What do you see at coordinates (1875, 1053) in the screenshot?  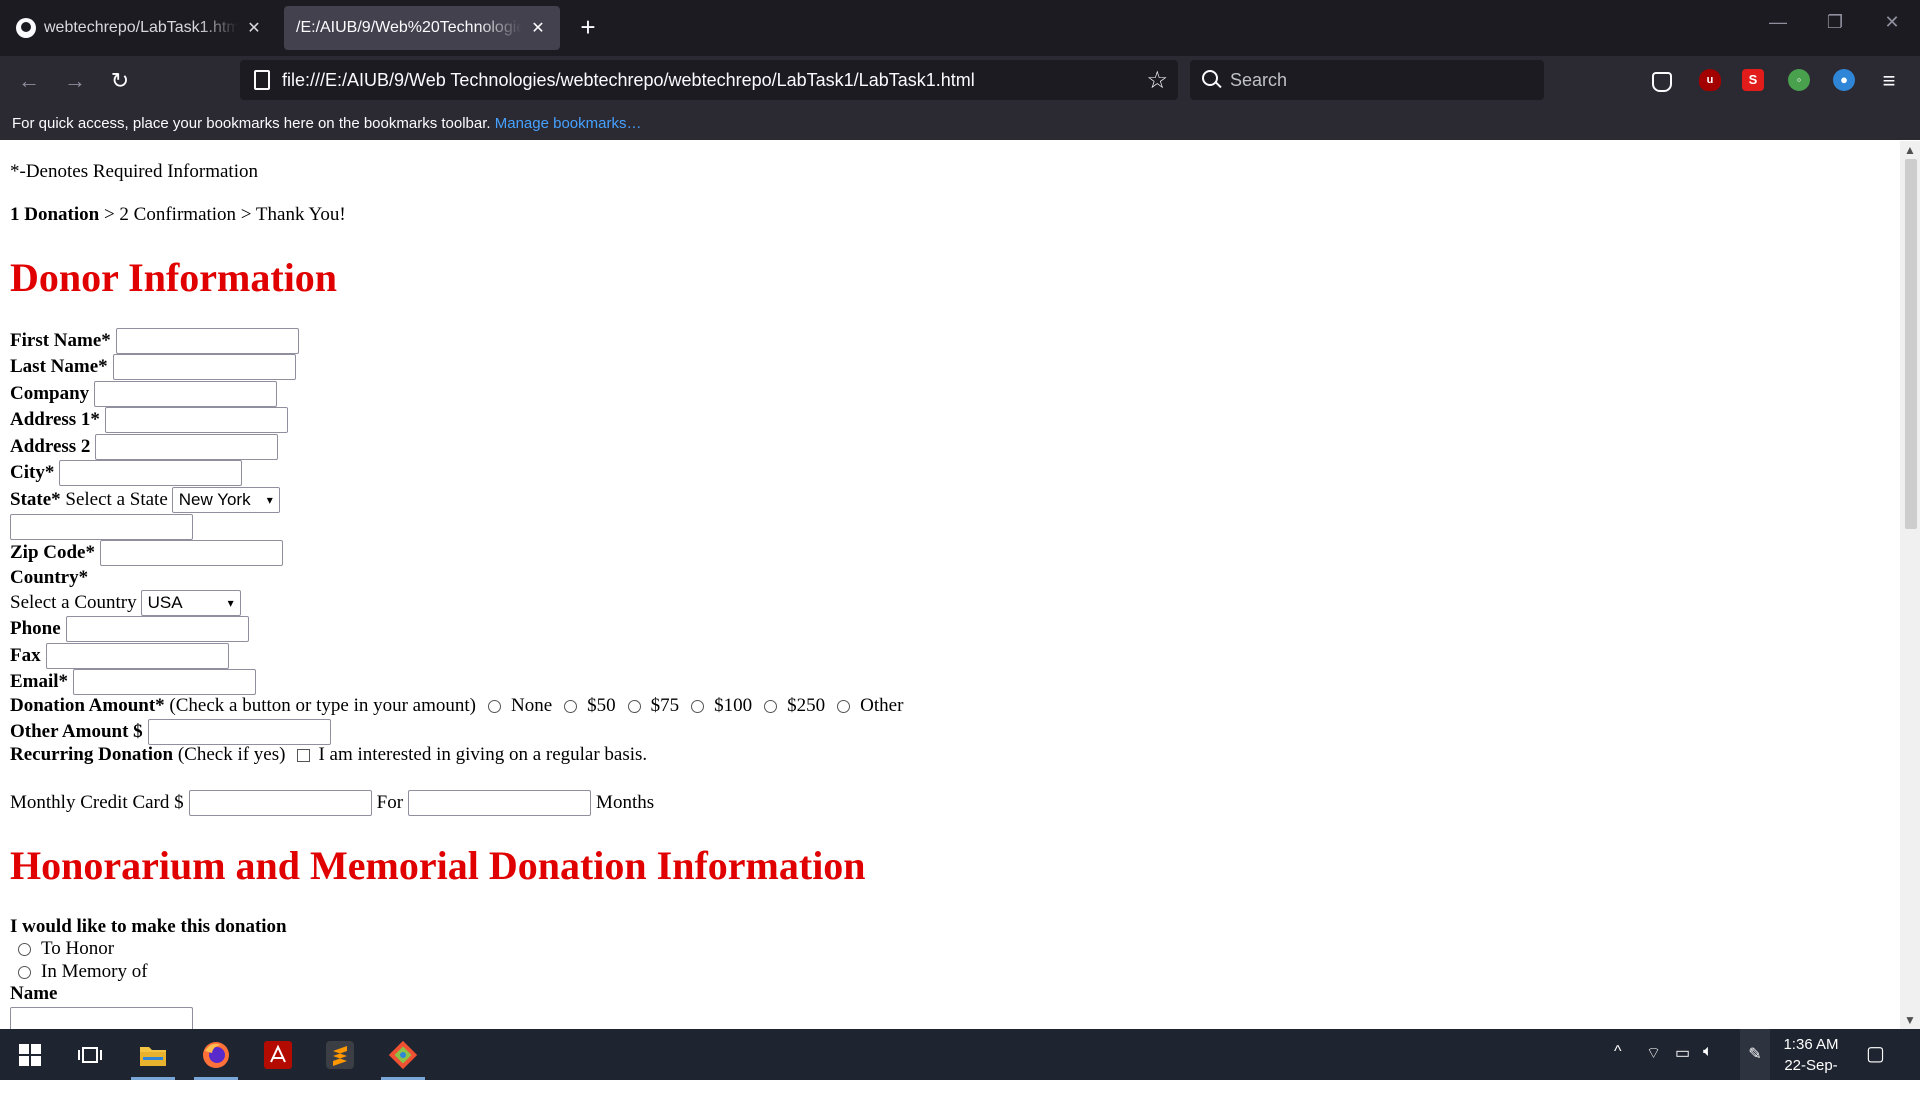 I see `notifications-icon: ▢` at bounding box center [1875, 1053].